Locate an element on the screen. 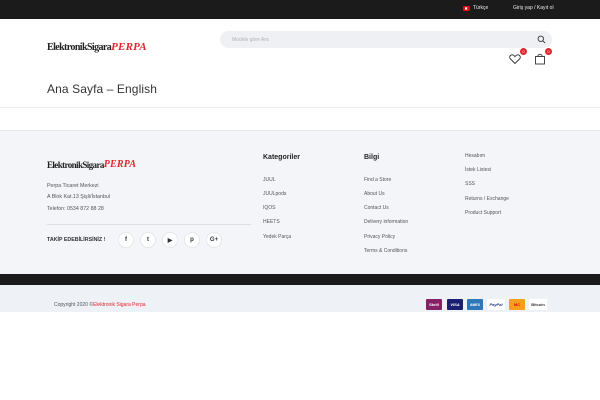 Image resolution: width=600 pixels, height=400 pixels. footer-link: İstek Listesi is located at coordinates (478, 170).